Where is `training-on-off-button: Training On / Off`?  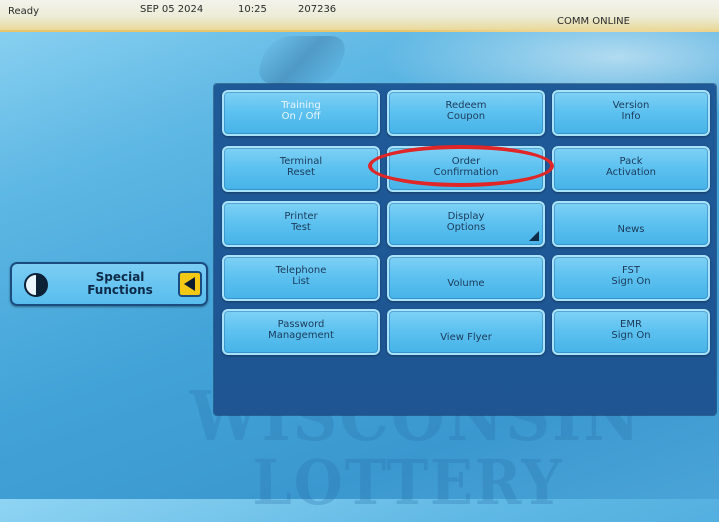
training-on-off-button: Training On / Off is located at coordinates (301, 113).